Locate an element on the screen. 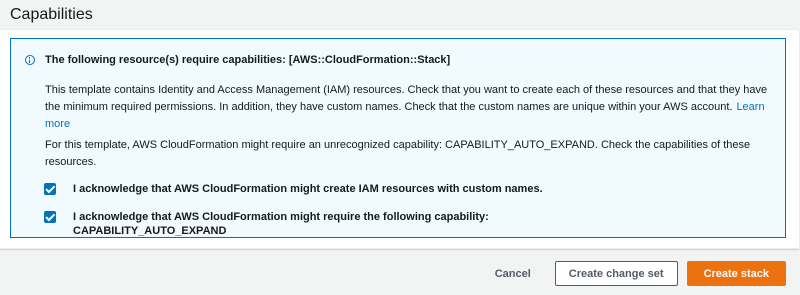 Image resolution: width=800 pixels, height=295 pixels. acknowledge-auto-expand-checkbox is located at coordinates (50, 217).